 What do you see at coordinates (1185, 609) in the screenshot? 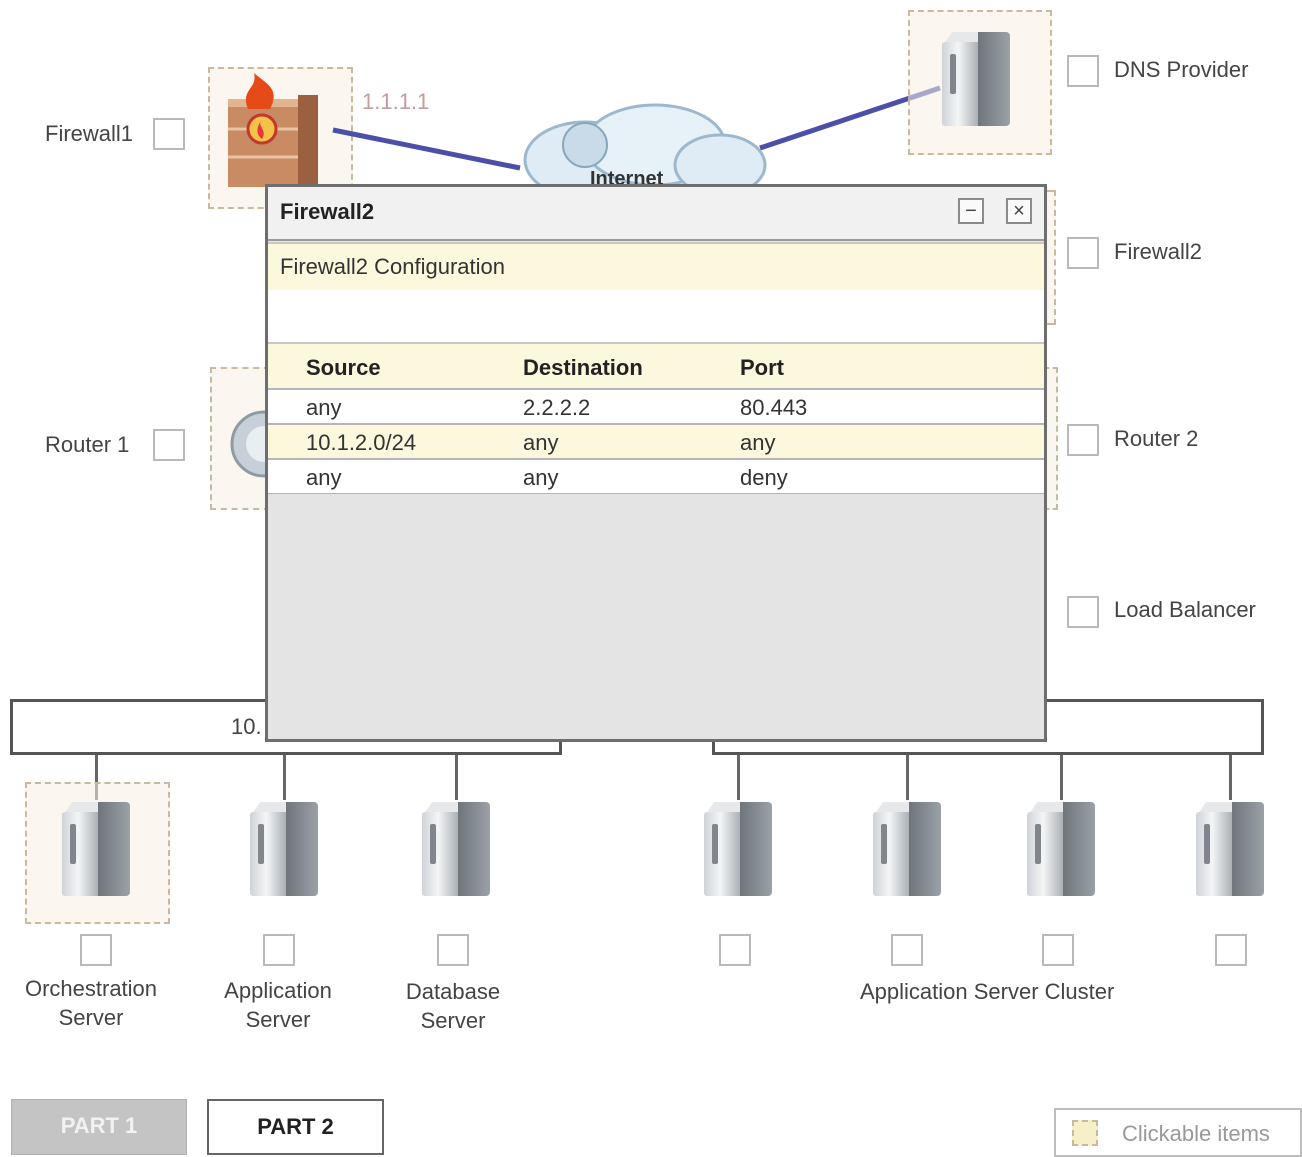
I see `load-balancer-label: Load Balancer` at bounding box center [1185, 609].